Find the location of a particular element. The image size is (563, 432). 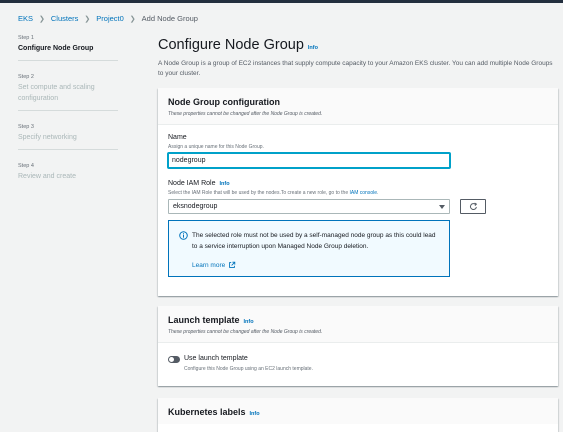

step-number: Step 1 is located at coordinates (26, 38).